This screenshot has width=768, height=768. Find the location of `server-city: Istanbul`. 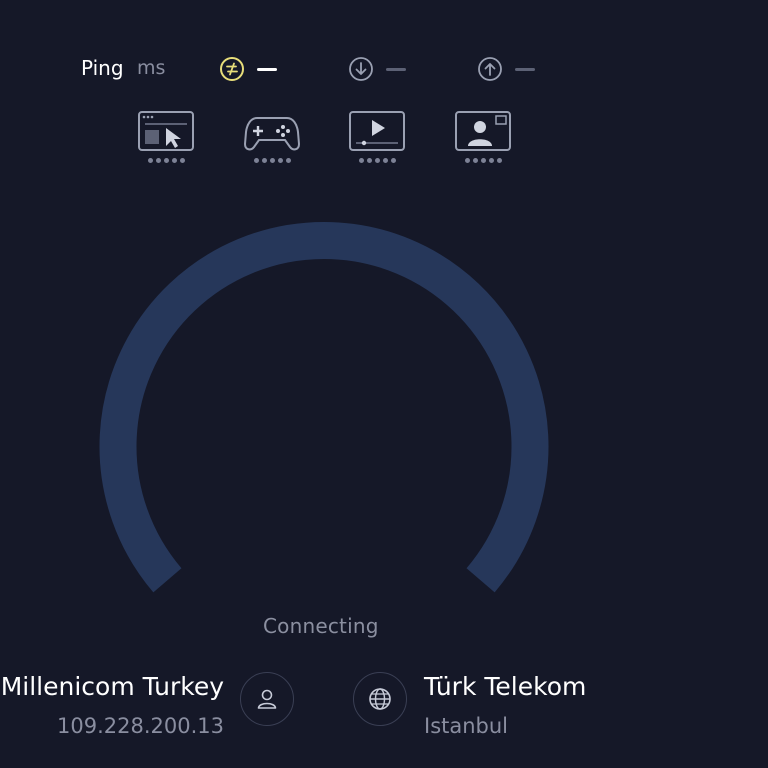

server-city: Istanbul is located at coordinates (466, 726).